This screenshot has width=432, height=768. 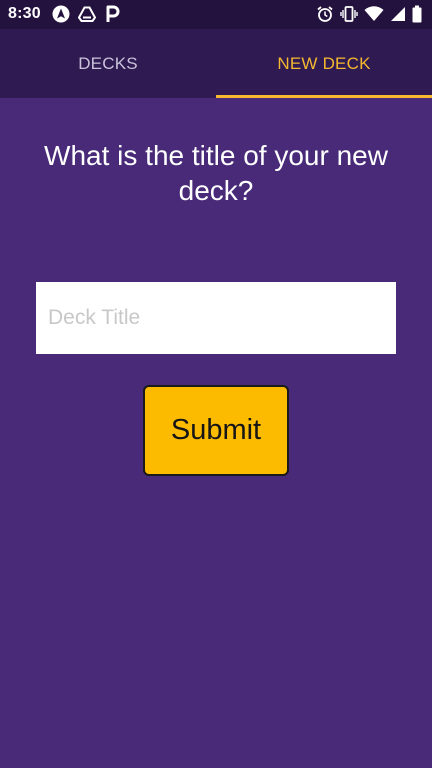 I want to click on tab-bar: DECKS NEW DECK, so click(x=216, y=63).